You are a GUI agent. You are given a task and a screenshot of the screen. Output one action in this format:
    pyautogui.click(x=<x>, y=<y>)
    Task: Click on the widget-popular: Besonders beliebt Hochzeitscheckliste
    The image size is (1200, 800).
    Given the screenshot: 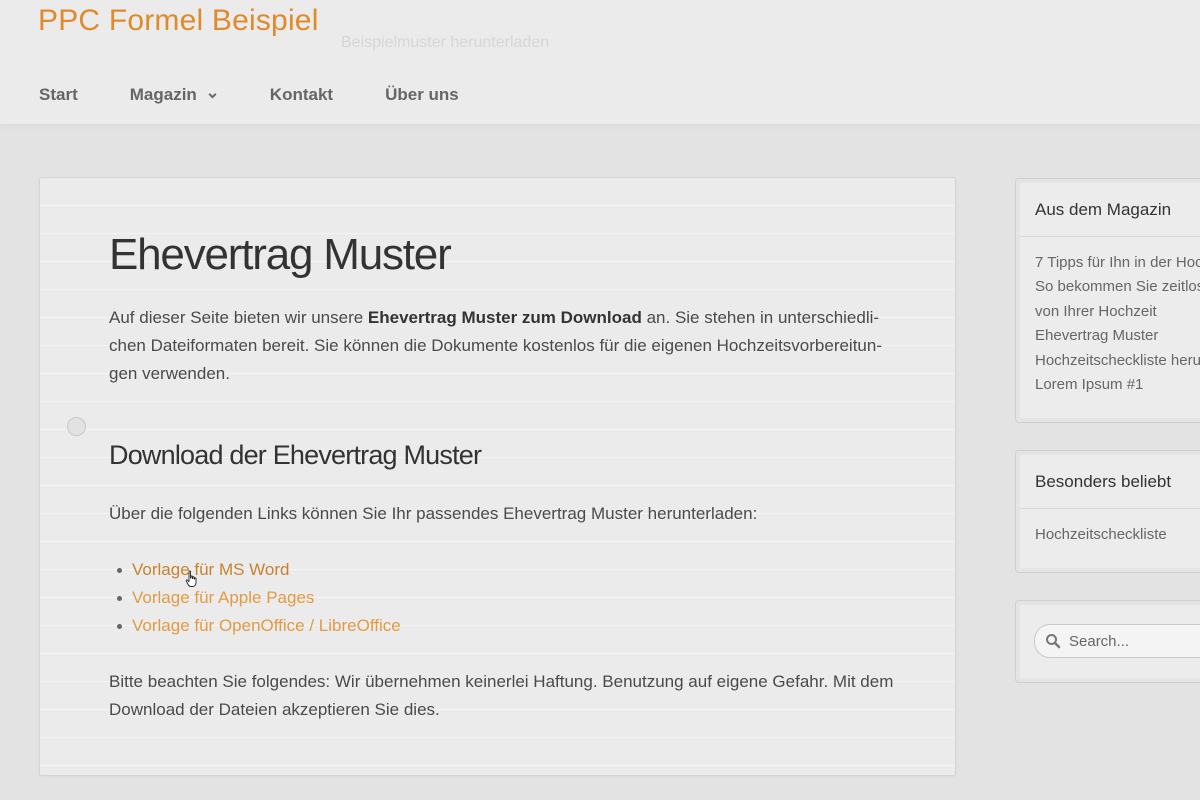 What is the action you would take?
    pyautogui.click(x=1107, y=511)
    